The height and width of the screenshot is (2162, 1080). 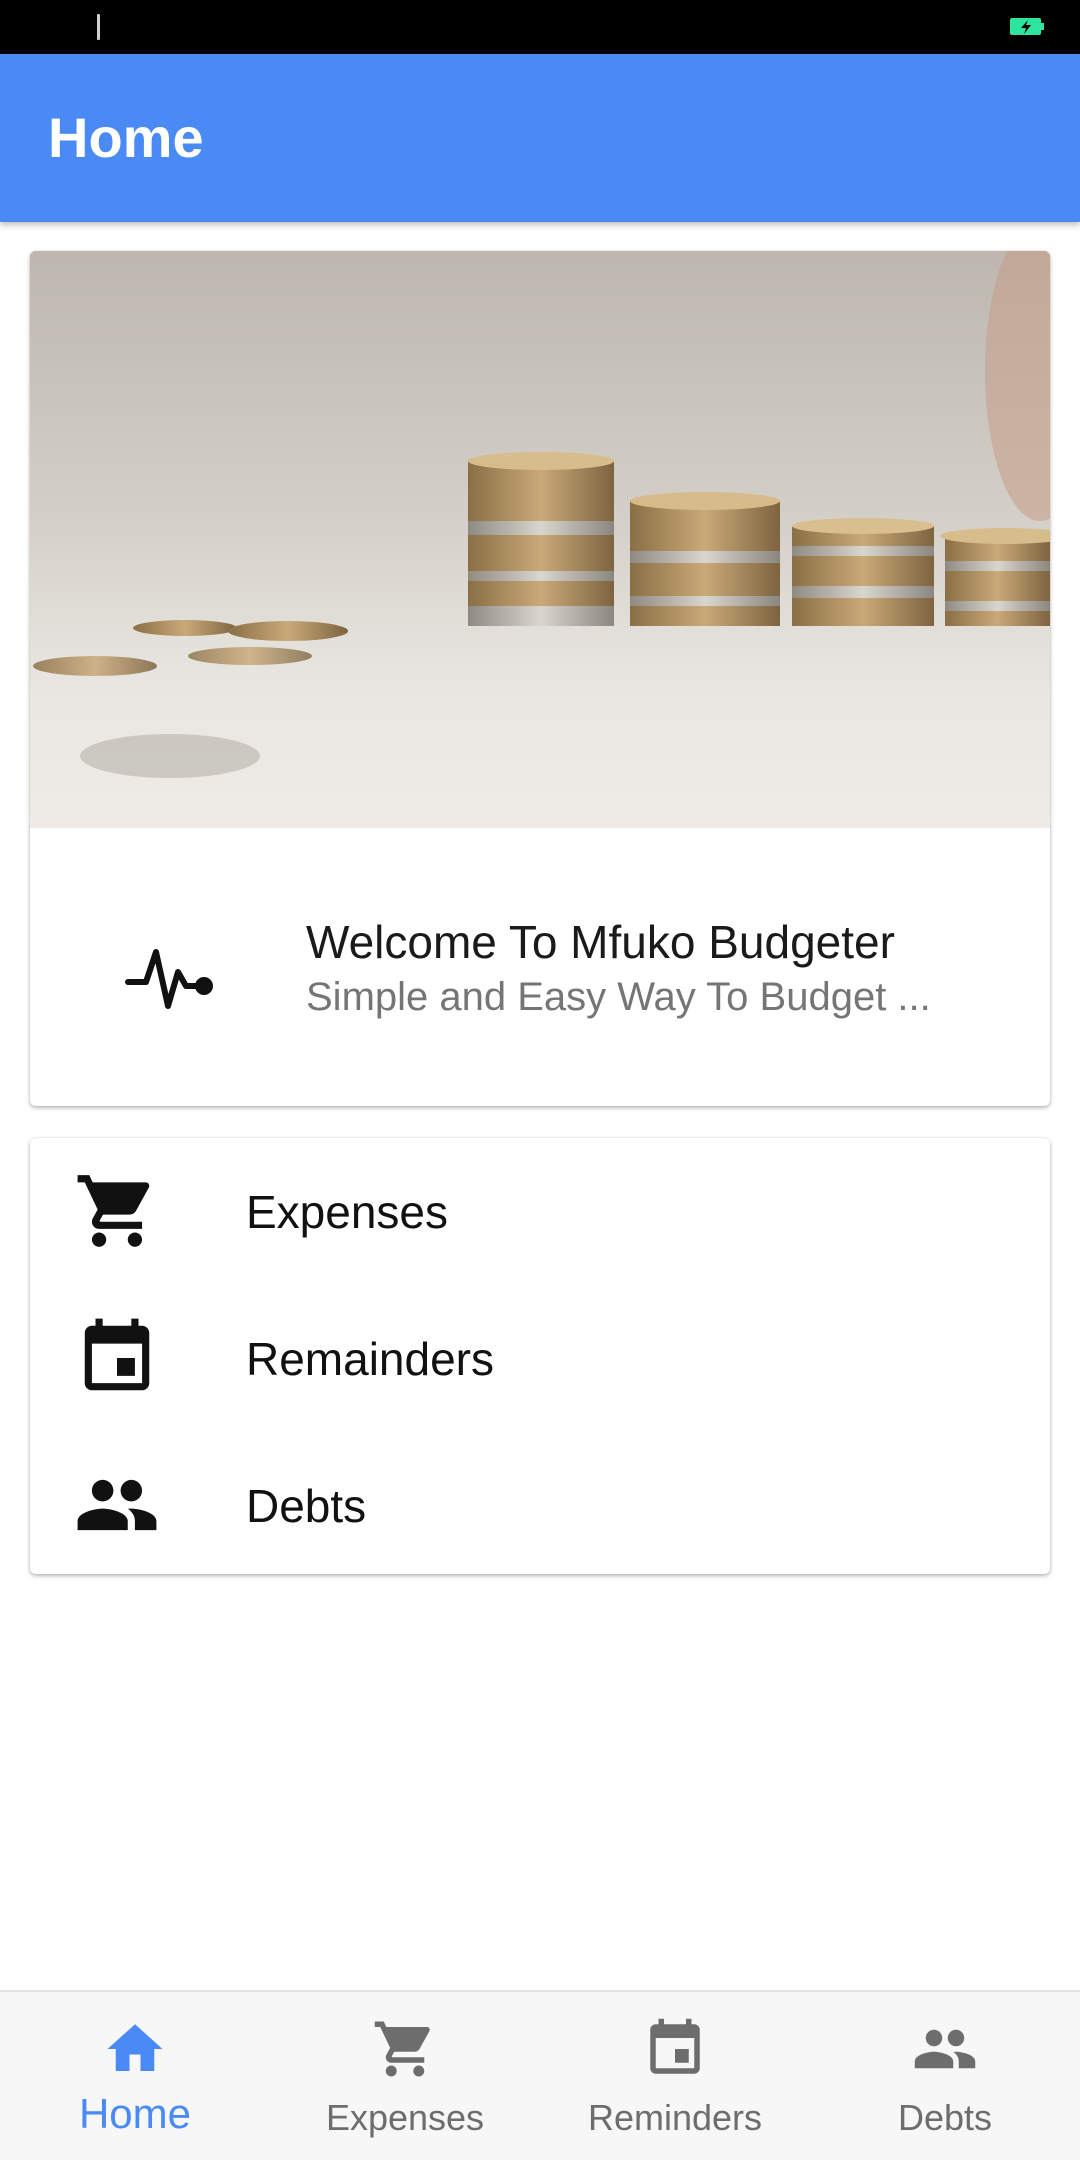 What do you see at coordinates (306, 1506) in the screenshot?
I see `menu-item-label: Debts` at bounding box center [306, 1506].